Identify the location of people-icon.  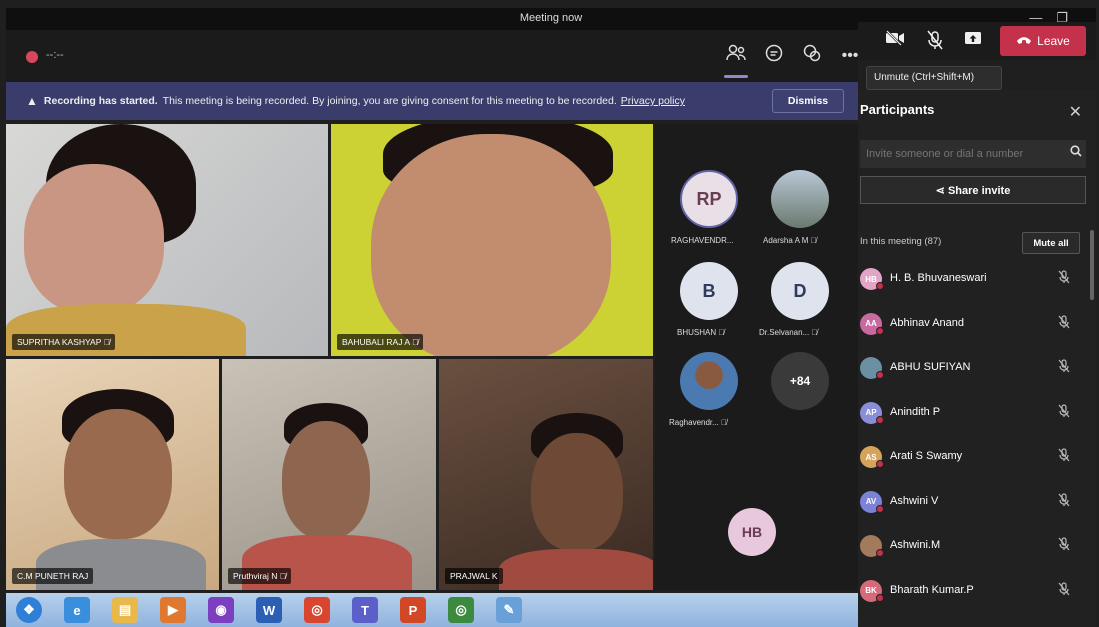
(736, 61).